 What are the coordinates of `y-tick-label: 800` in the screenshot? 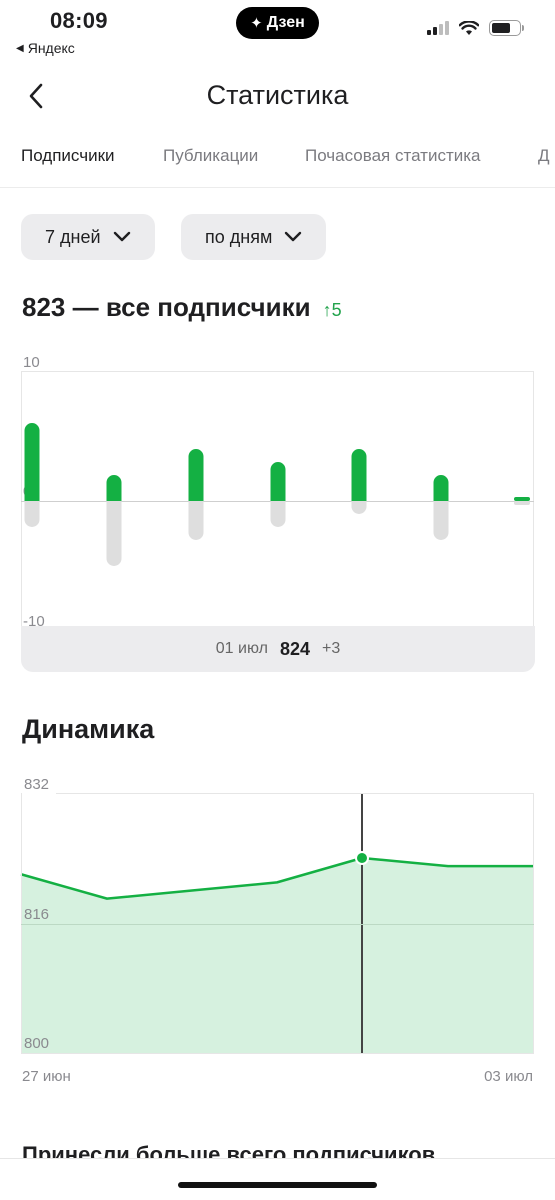 It's located at (36, 1043).